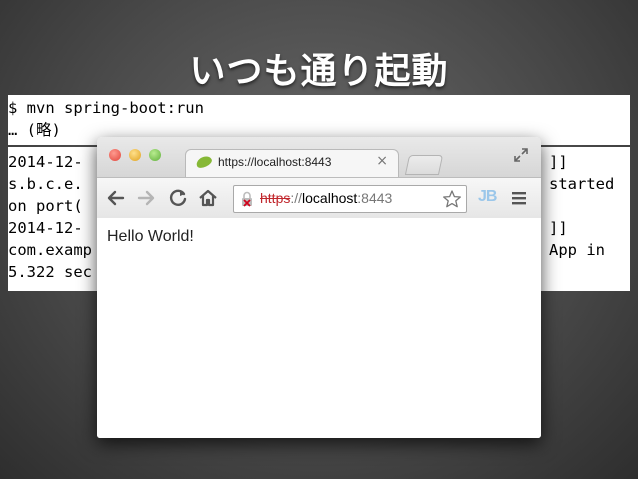  What do you see at coordinates (50, 272) in the screenshot?
I see `log-line-left: 5.322 sec` at bounding box center [50, 272].